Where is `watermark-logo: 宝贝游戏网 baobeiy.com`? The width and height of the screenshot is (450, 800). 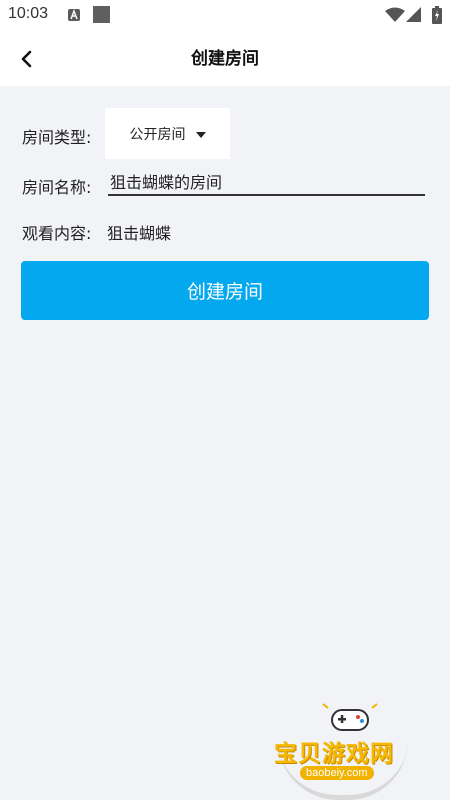 watermark-logo: 宝贝游戏网 baobeiy.com is located at coordinates (350, 750).